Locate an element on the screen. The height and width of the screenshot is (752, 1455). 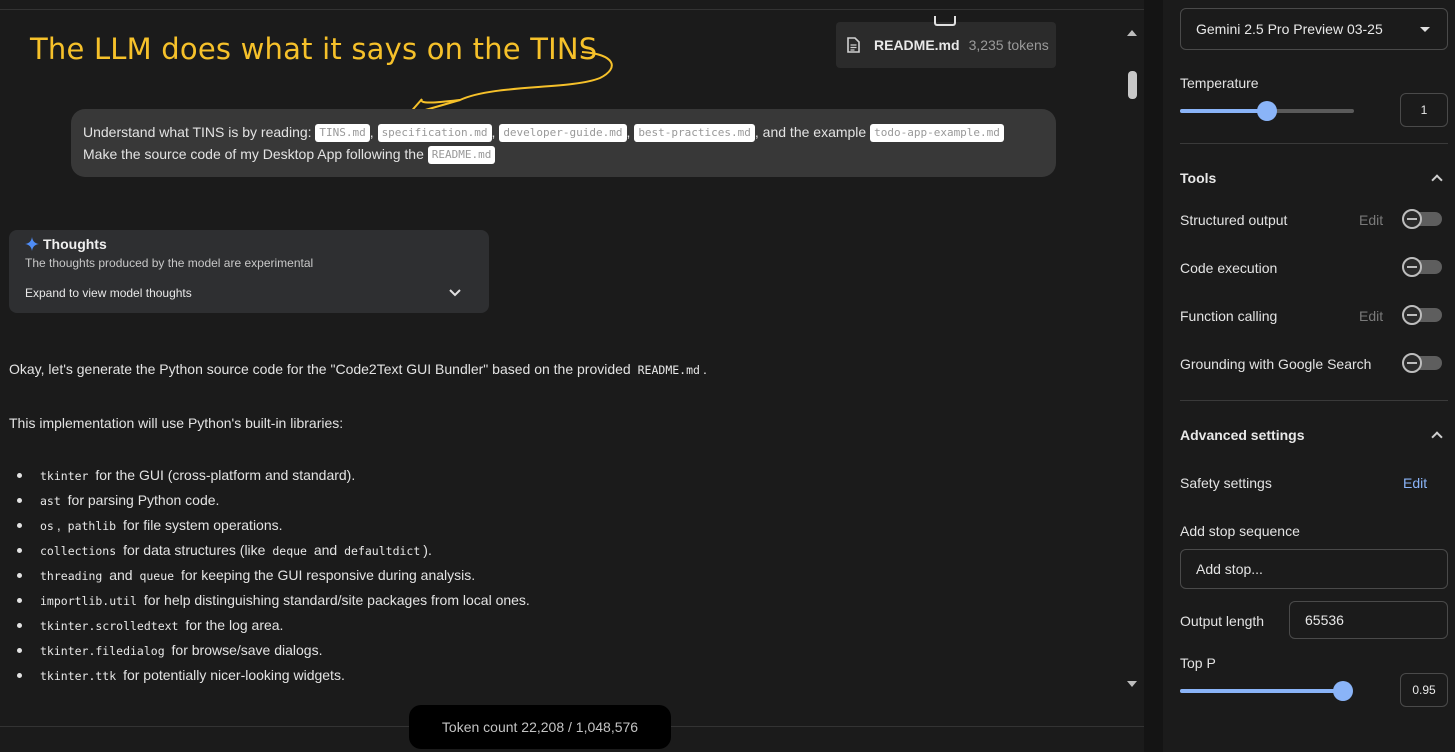
code-execution-toggle is located at coordinates (1422, 267).